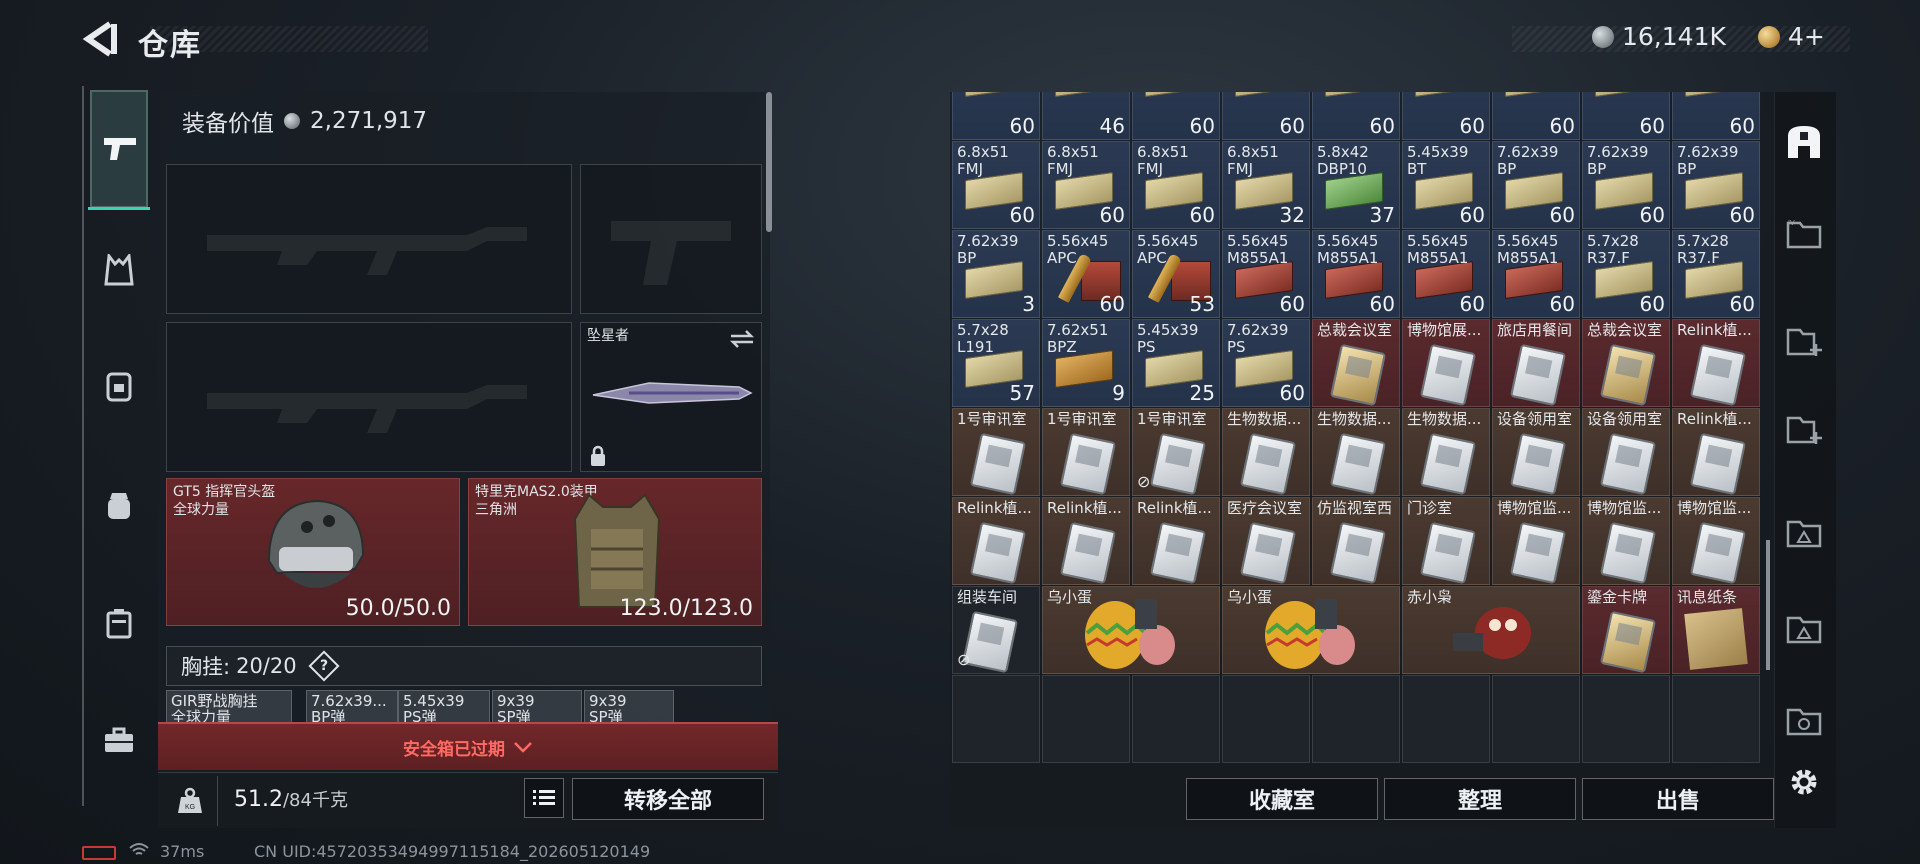 Image resolution: width=1920 pixels, height=864 pixels. What do you see at coordinates (1086, 363) in the screenshot?
I see `inventory-cell: 7.62x51 BPZ 9` at bounding box center [1086, 363].